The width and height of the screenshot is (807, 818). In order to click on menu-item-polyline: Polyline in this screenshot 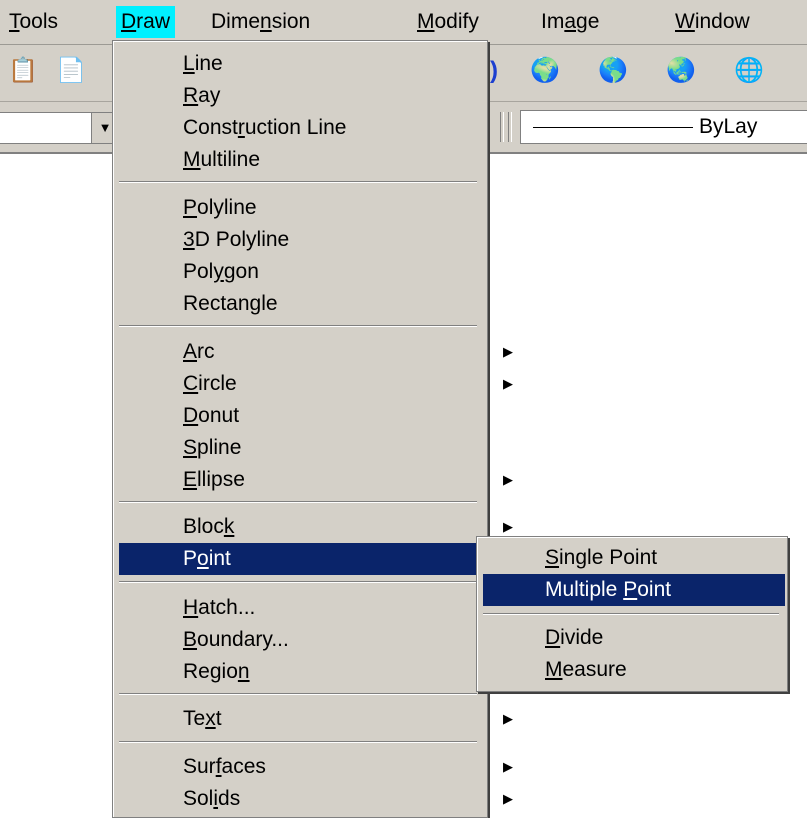, I will do `click(324, 208)`.